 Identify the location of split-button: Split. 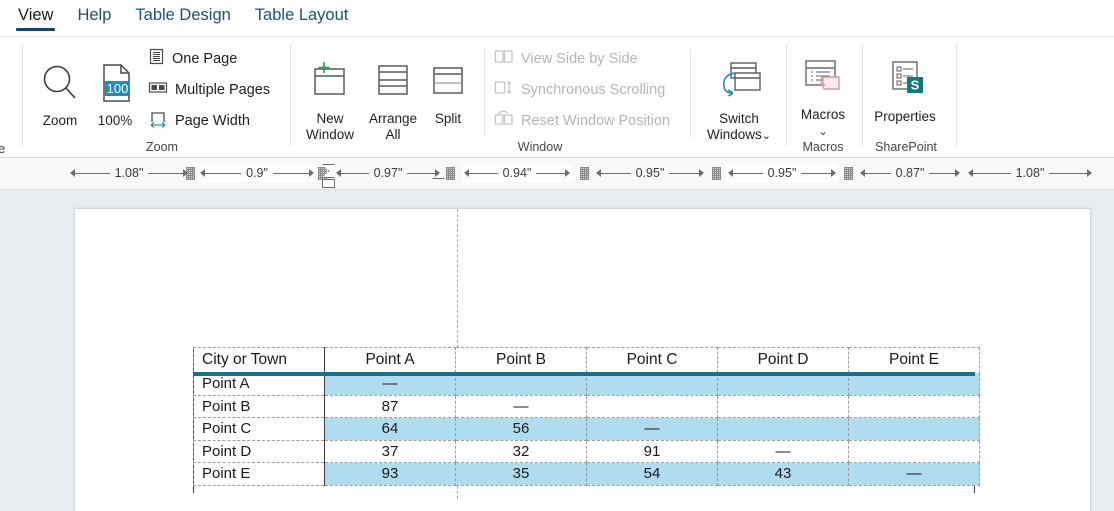
(448, 93).